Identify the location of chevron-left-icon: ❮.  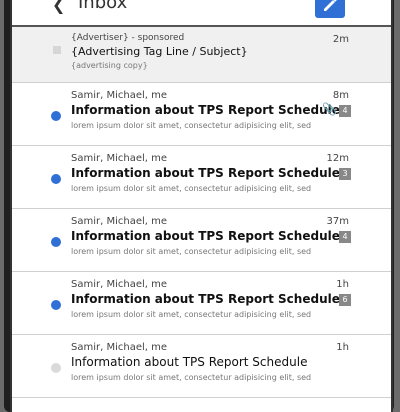
(61, 7).